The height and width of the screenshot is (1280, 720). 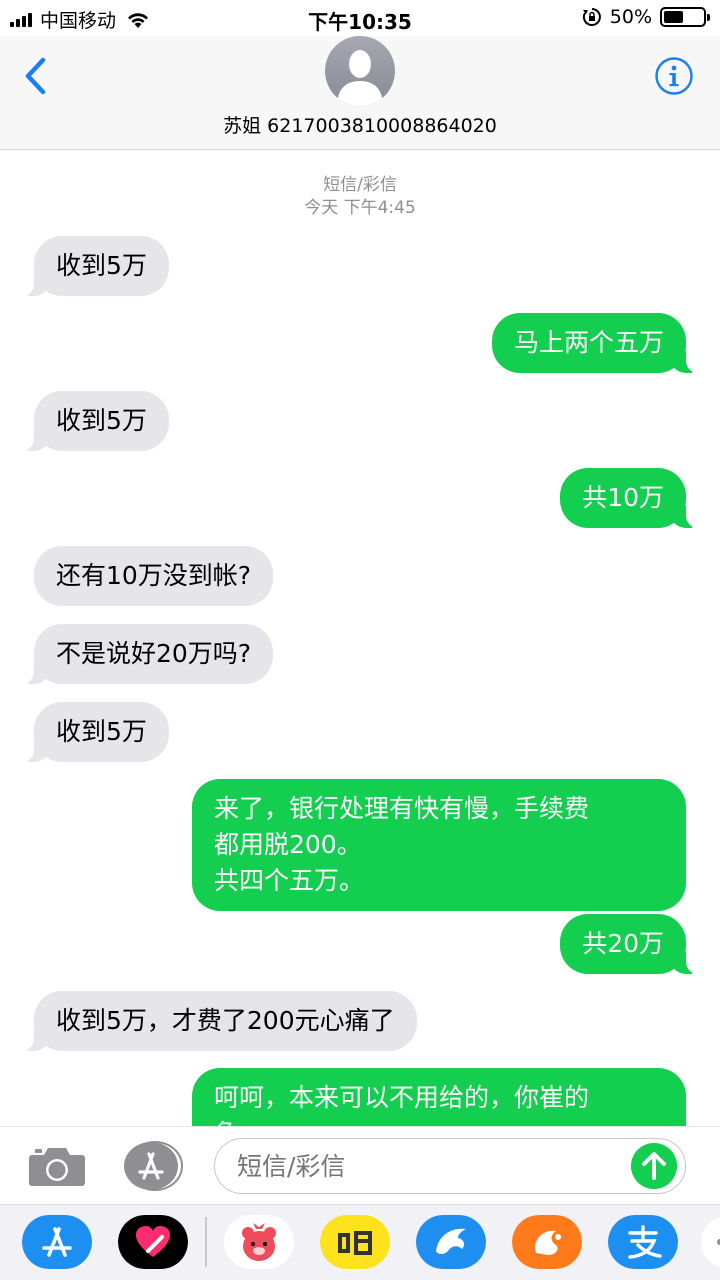 I want to click on service-label: 短信/彩信, so click(x=360, y=185).